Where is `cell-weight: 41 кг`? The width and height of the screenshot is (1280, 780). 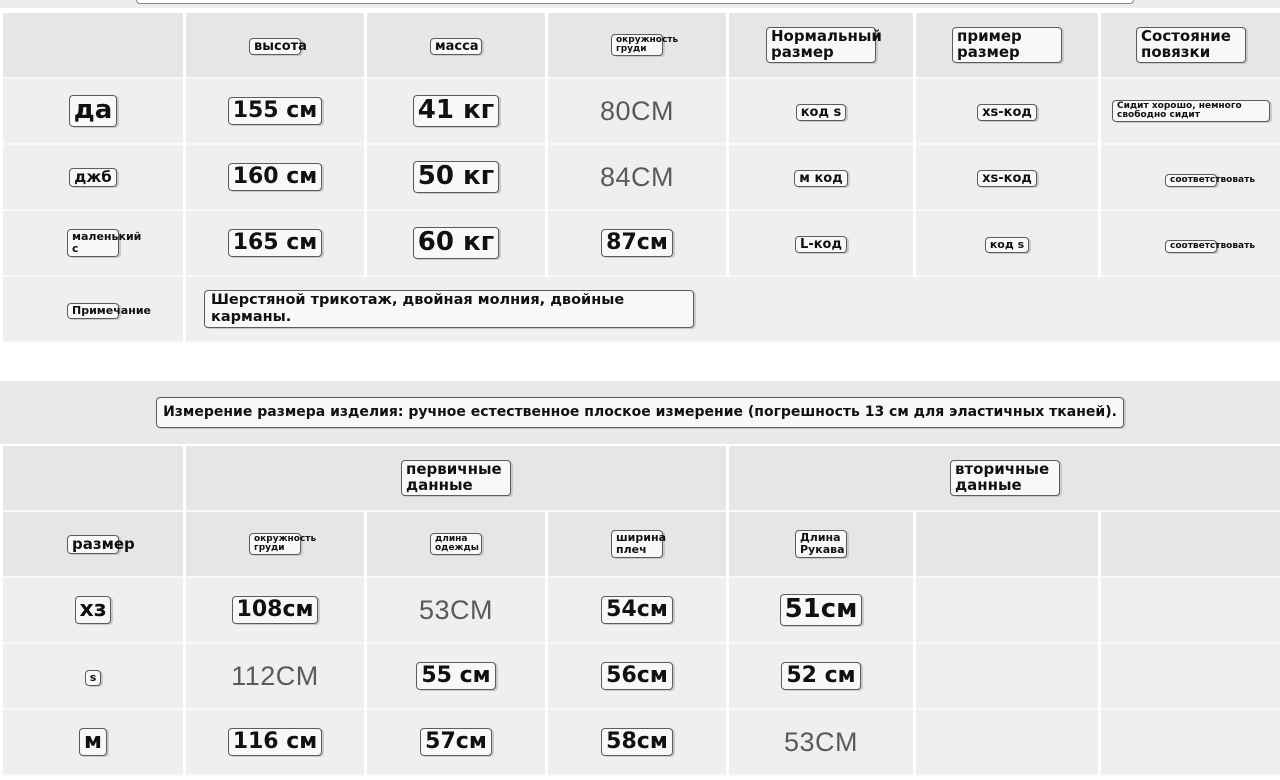
cell-weight: 41 кг is located at coordinates (456, 112).